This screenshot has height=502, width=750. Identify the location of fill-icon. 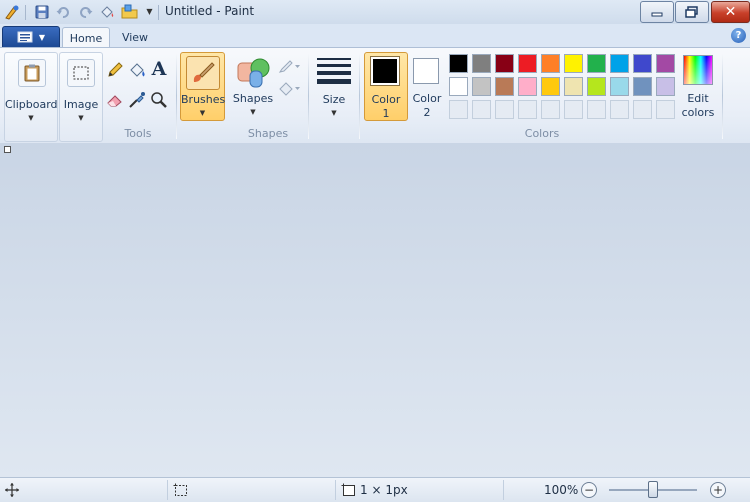
(137, 70).